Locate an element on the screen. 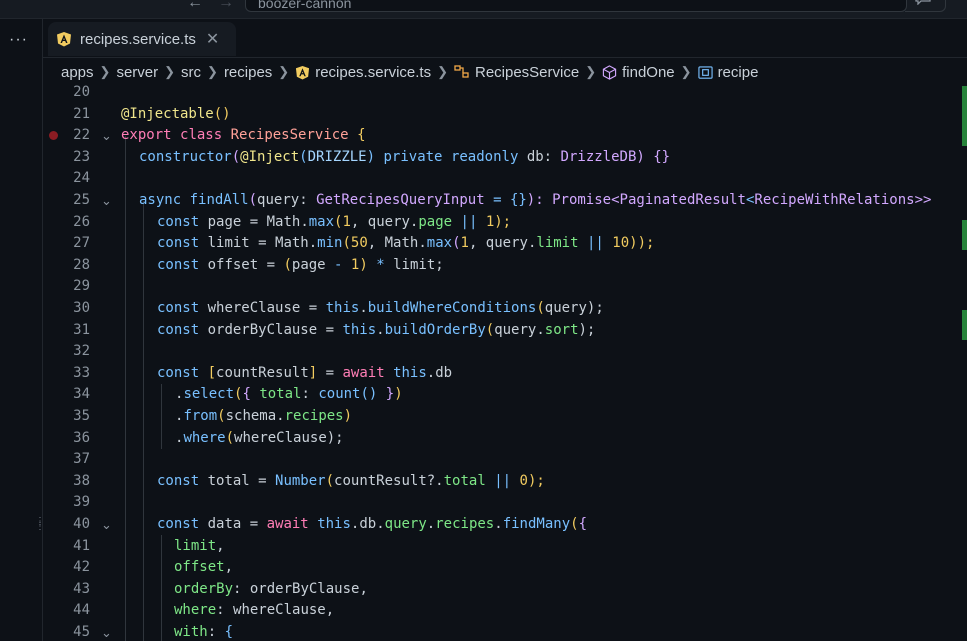 Image resolution: width=967 pixels, height=641 pixels. code-line: 43 orderBy: orderByClause, is located at coordinates (505, 589).